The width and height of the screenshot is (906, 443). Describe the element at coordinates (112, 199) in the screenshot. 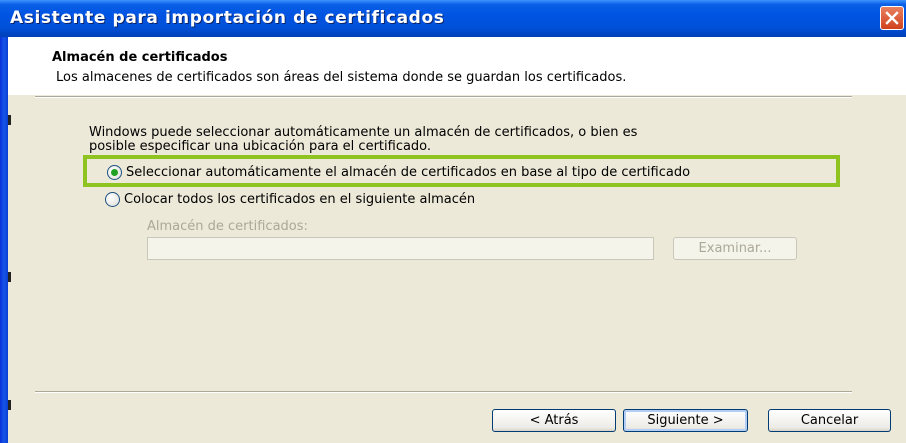

I see `radio-button-unchecked` at that location.